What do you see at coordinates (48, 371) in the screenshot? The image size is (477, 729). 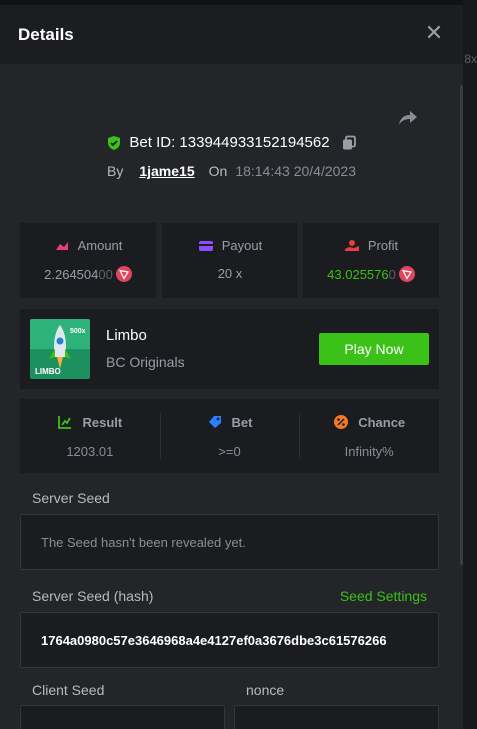 I see `thumb-title: LIMBO` at bounding box center [48, 371].